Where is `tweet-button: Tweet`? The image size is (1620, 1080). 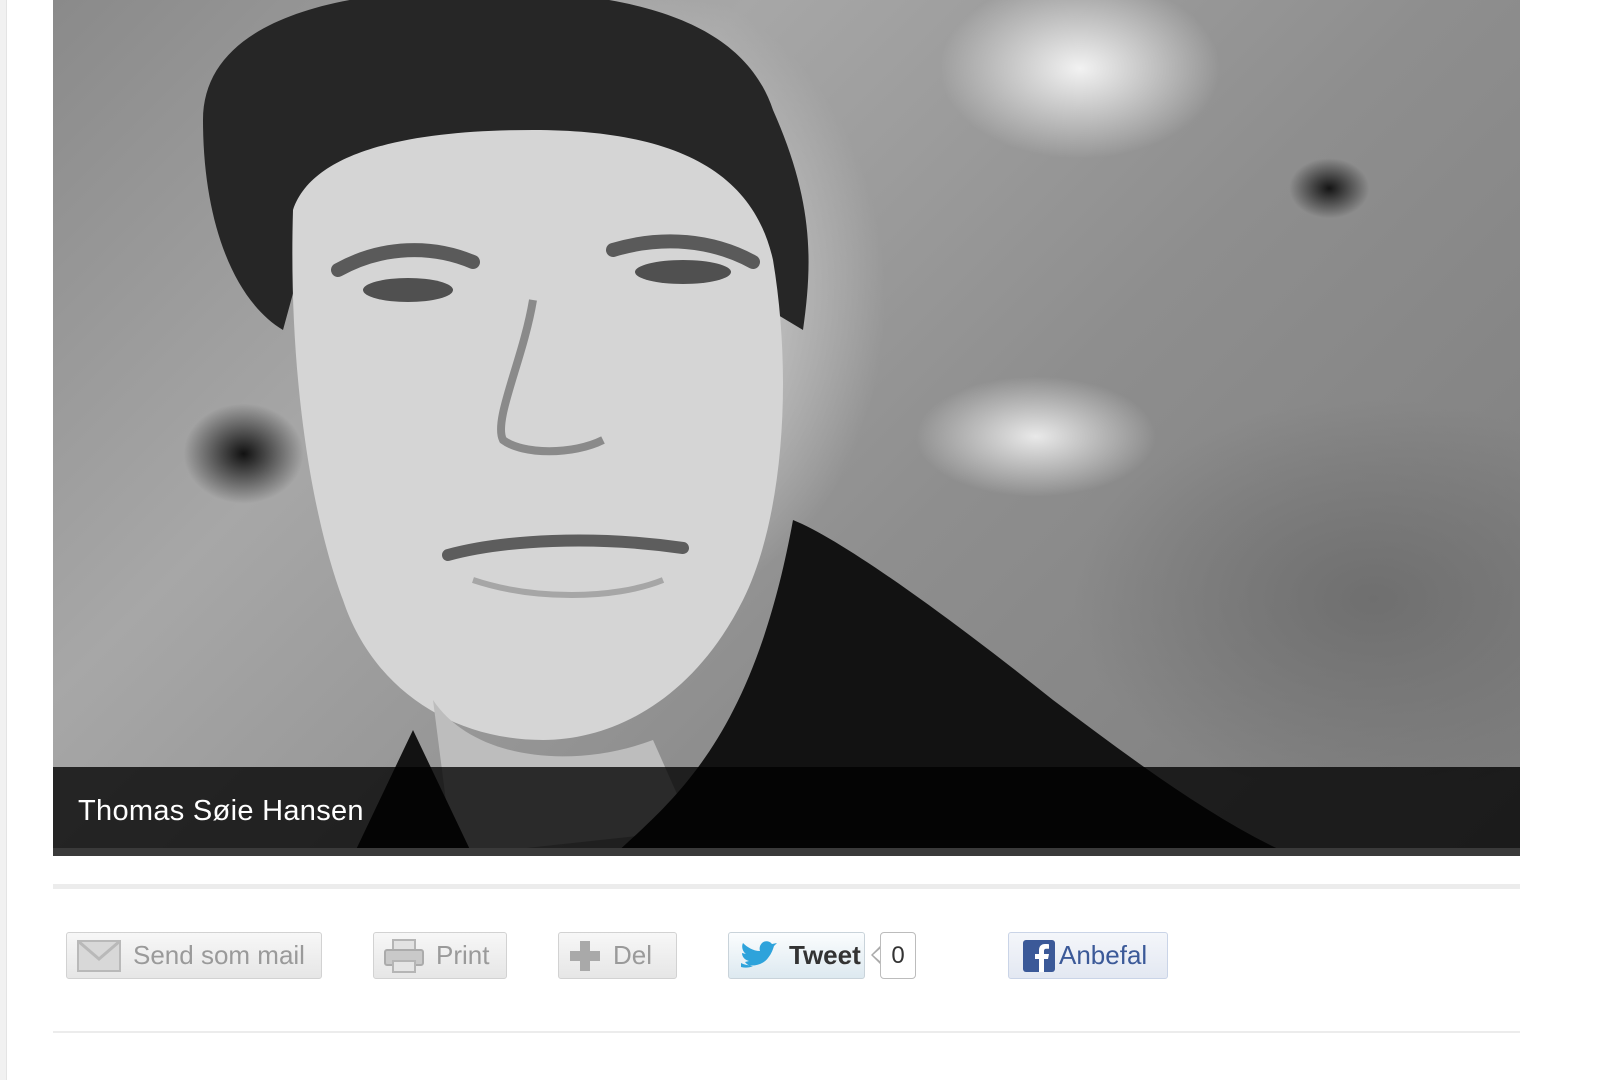 tweet-button: Tweet is located at coordinates (796, 955).